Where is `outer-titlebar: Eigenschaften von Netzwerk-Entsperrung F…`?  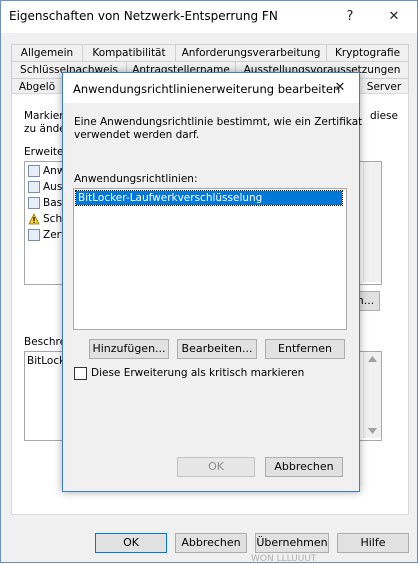 outer-titlebar: Eigenschaften von Netzwerk-Entsperrung F… is located at coordinates (209, 17).